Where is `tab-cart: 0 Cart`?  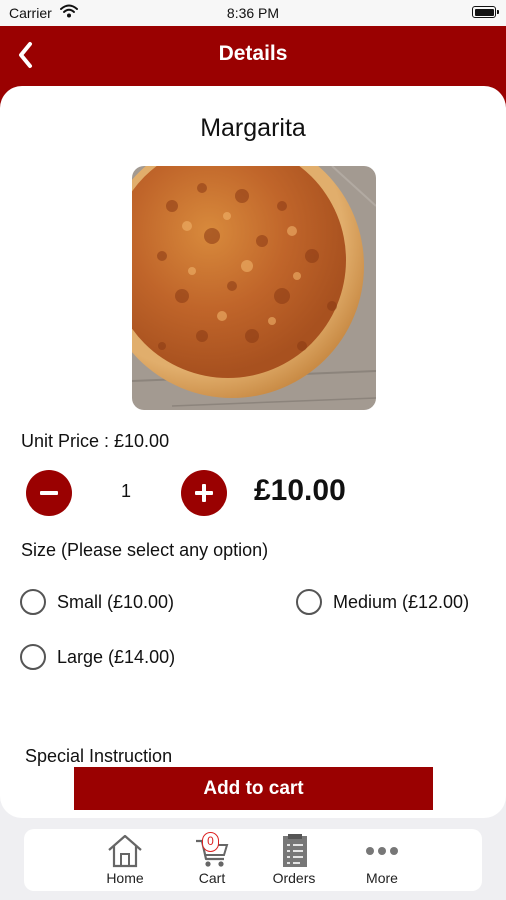
tab-cart: 0 Cart is located at coordinates (212, 860).